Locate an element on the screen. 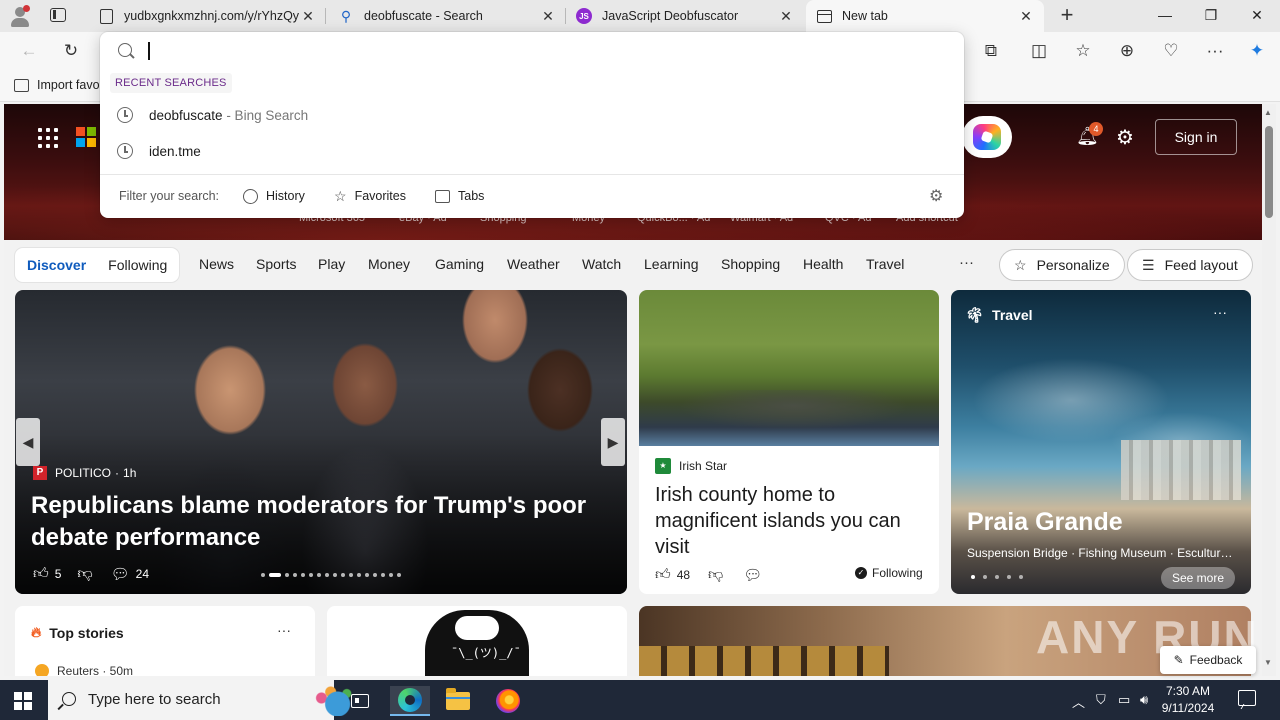  extensions-icon: ⧉ is located at coordinates (991, 51).